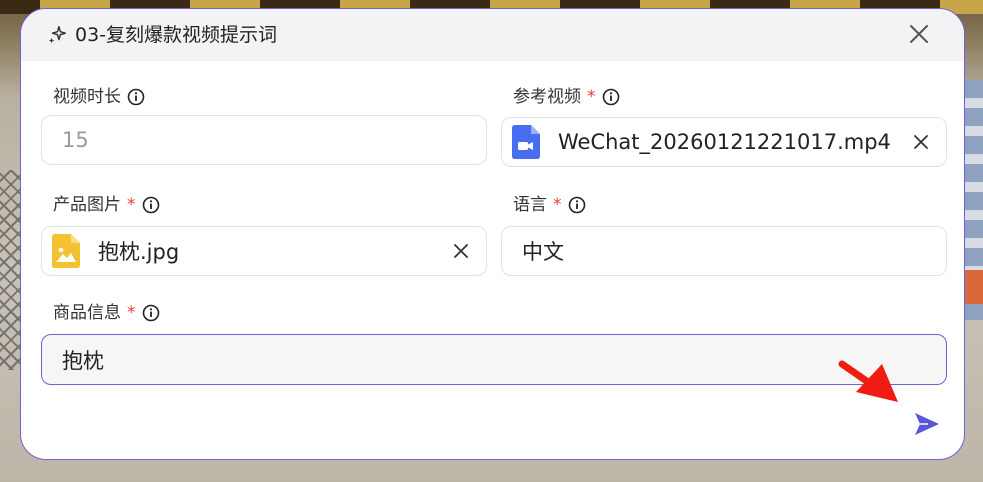 This screenshot has width=983, height=482. Describe the element at coordinates (492, 35) in the screenshot. I see `dialog-header: 03-复刻爆款视频提示词` at that location.